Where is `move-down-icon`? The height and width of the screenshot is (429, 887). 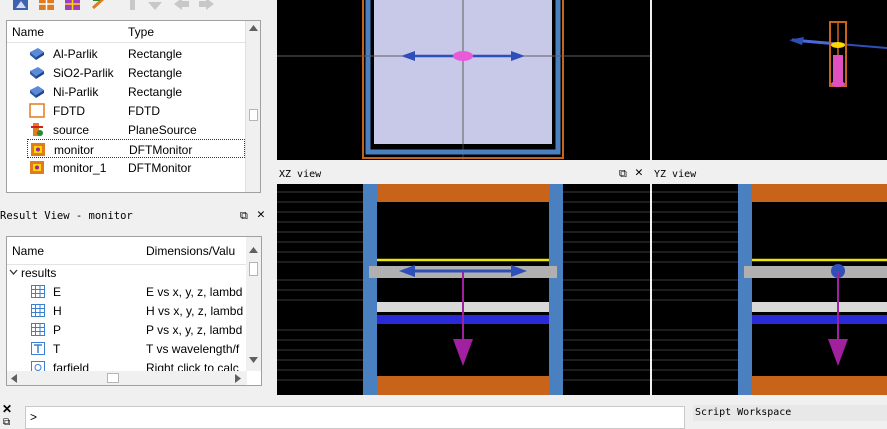 move-down-icon is located at coordinates (155, 6).